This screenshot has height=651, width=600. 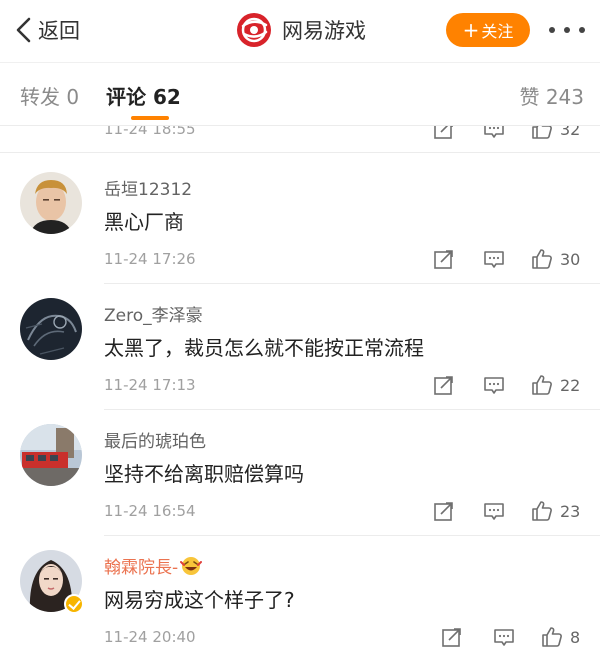 I want to click on avatar-dark-sketch, so click(x=51, y=329).